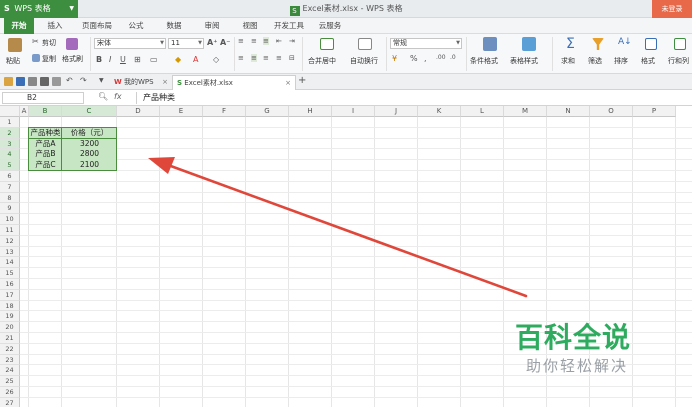 Image resolution: width=692 pixels, height=407 pixels. I want to click on row-header-20: 20, so click(10, 327).